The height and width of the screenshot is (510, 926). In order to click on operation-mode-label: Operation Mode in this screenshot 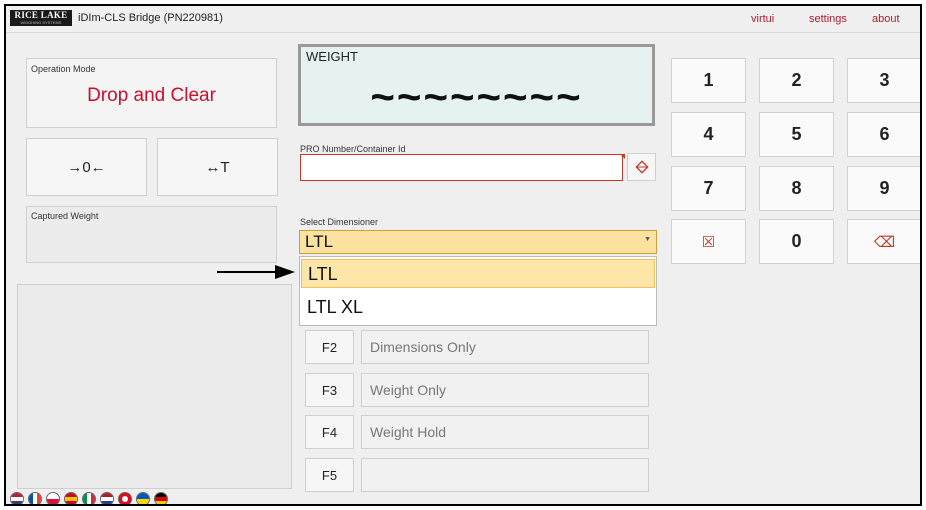, I will do `click(63, 69)`.